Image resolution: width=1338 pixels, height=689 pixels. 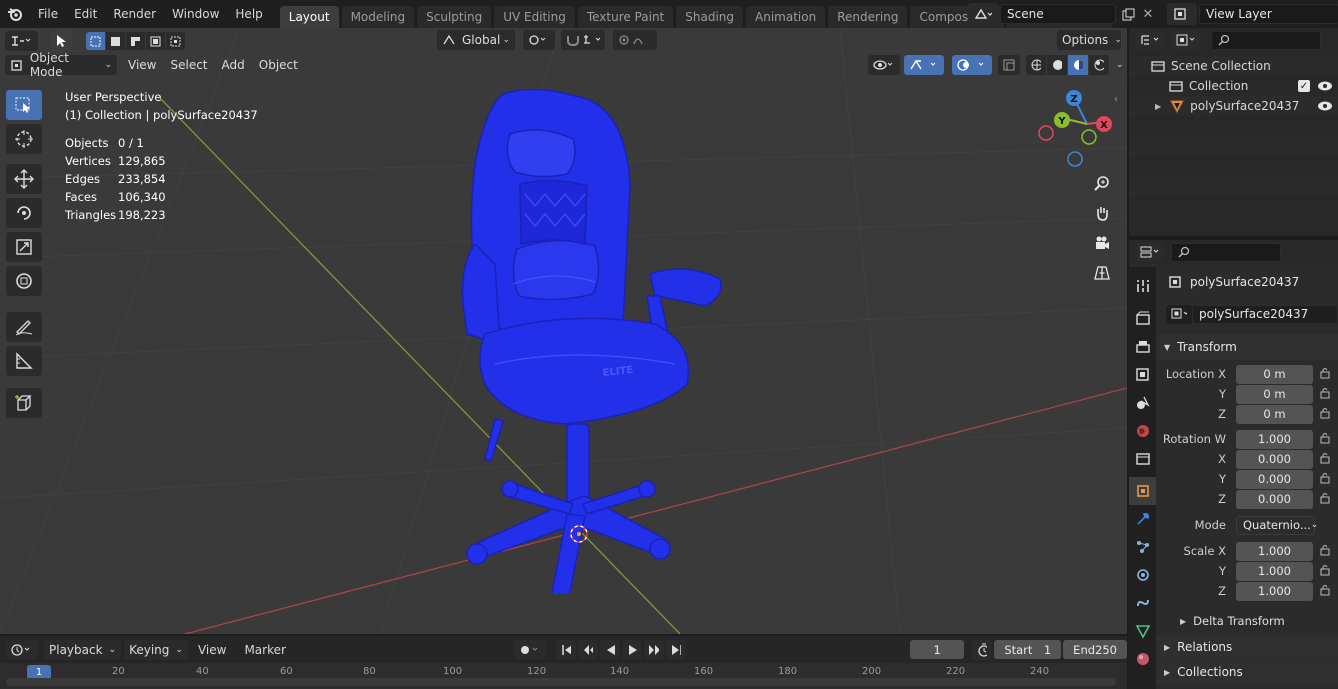 I want to click on modifier-tab-icon, so click(x=1142, y=519).